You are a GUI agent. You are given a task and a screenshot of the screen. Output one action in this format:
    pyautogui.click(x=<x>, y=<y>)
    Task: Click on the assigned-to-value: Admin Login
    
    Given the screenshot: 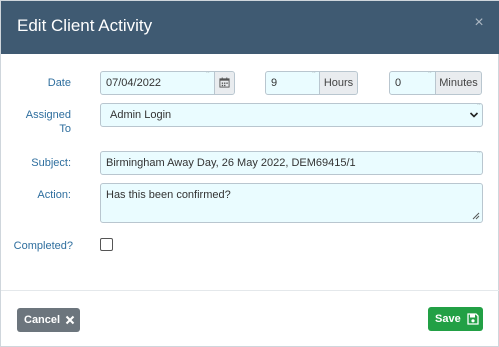 What is the action you would take?
    pyautogui.click(x=141, y=115)
    